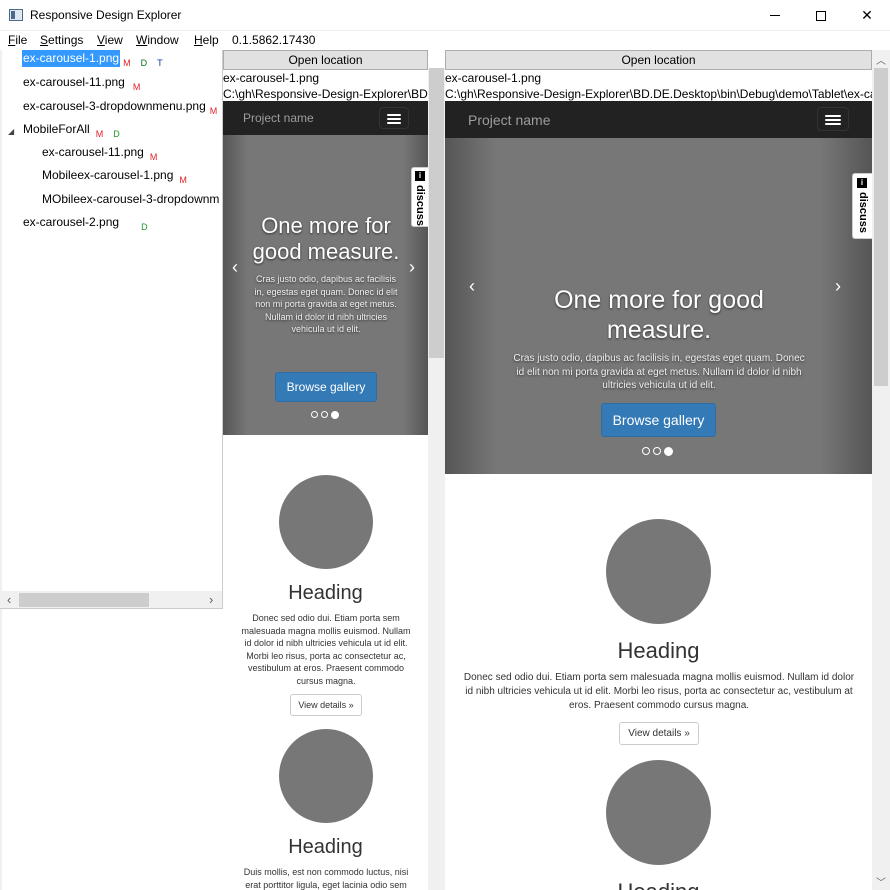 The width and height of the screenshot is (890, 890). Describe the element at coordinates (881, 470) in the screenshot. I see `tablet-vertical-scrollbar: ︿ ﹀` at that location.